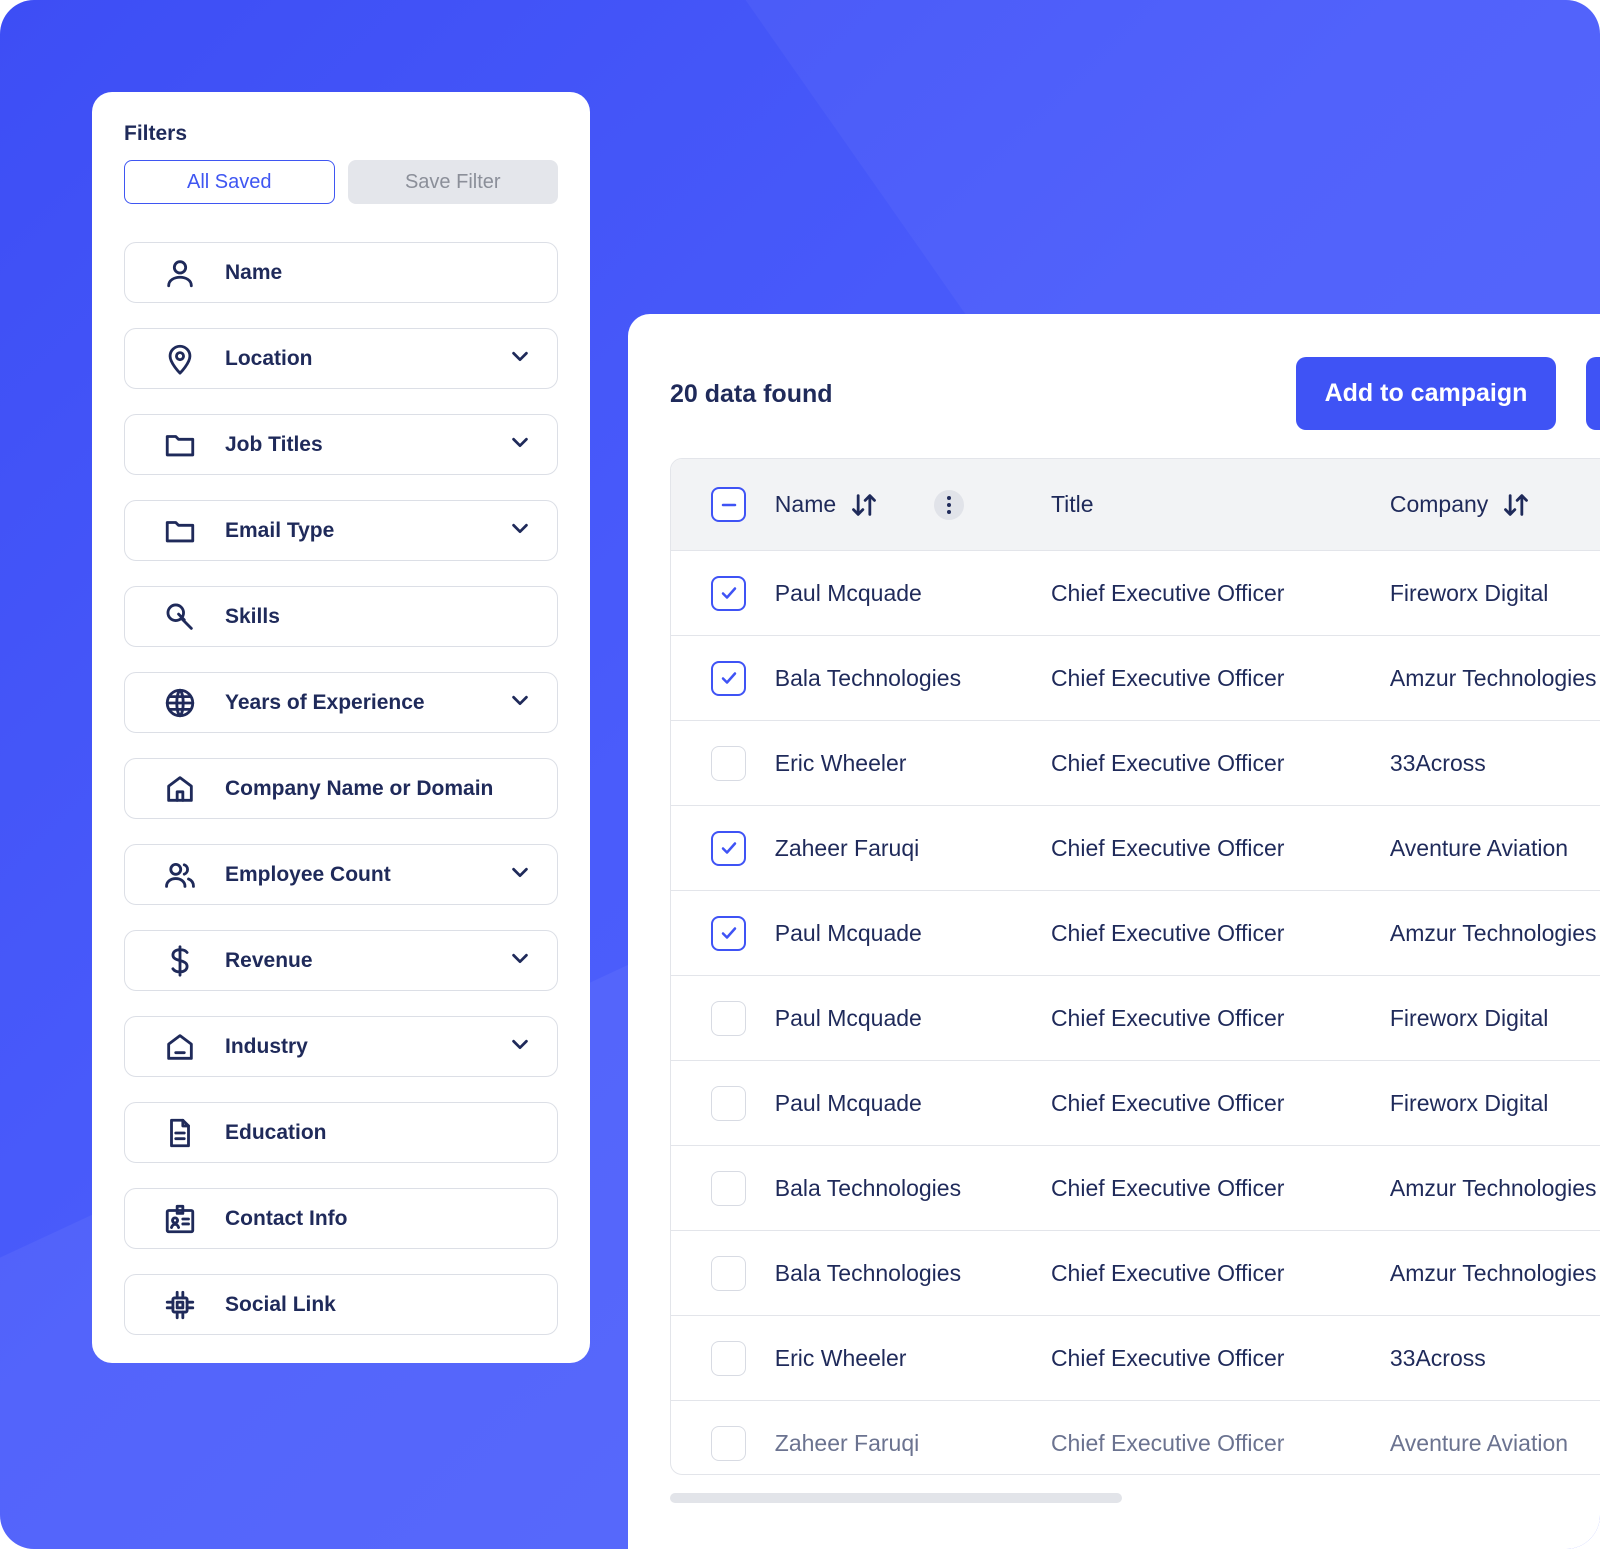 This screenshot has width=1600, height=1549. I want to click on cell-name: Zaheer Faruqi, so click(847, 1442).